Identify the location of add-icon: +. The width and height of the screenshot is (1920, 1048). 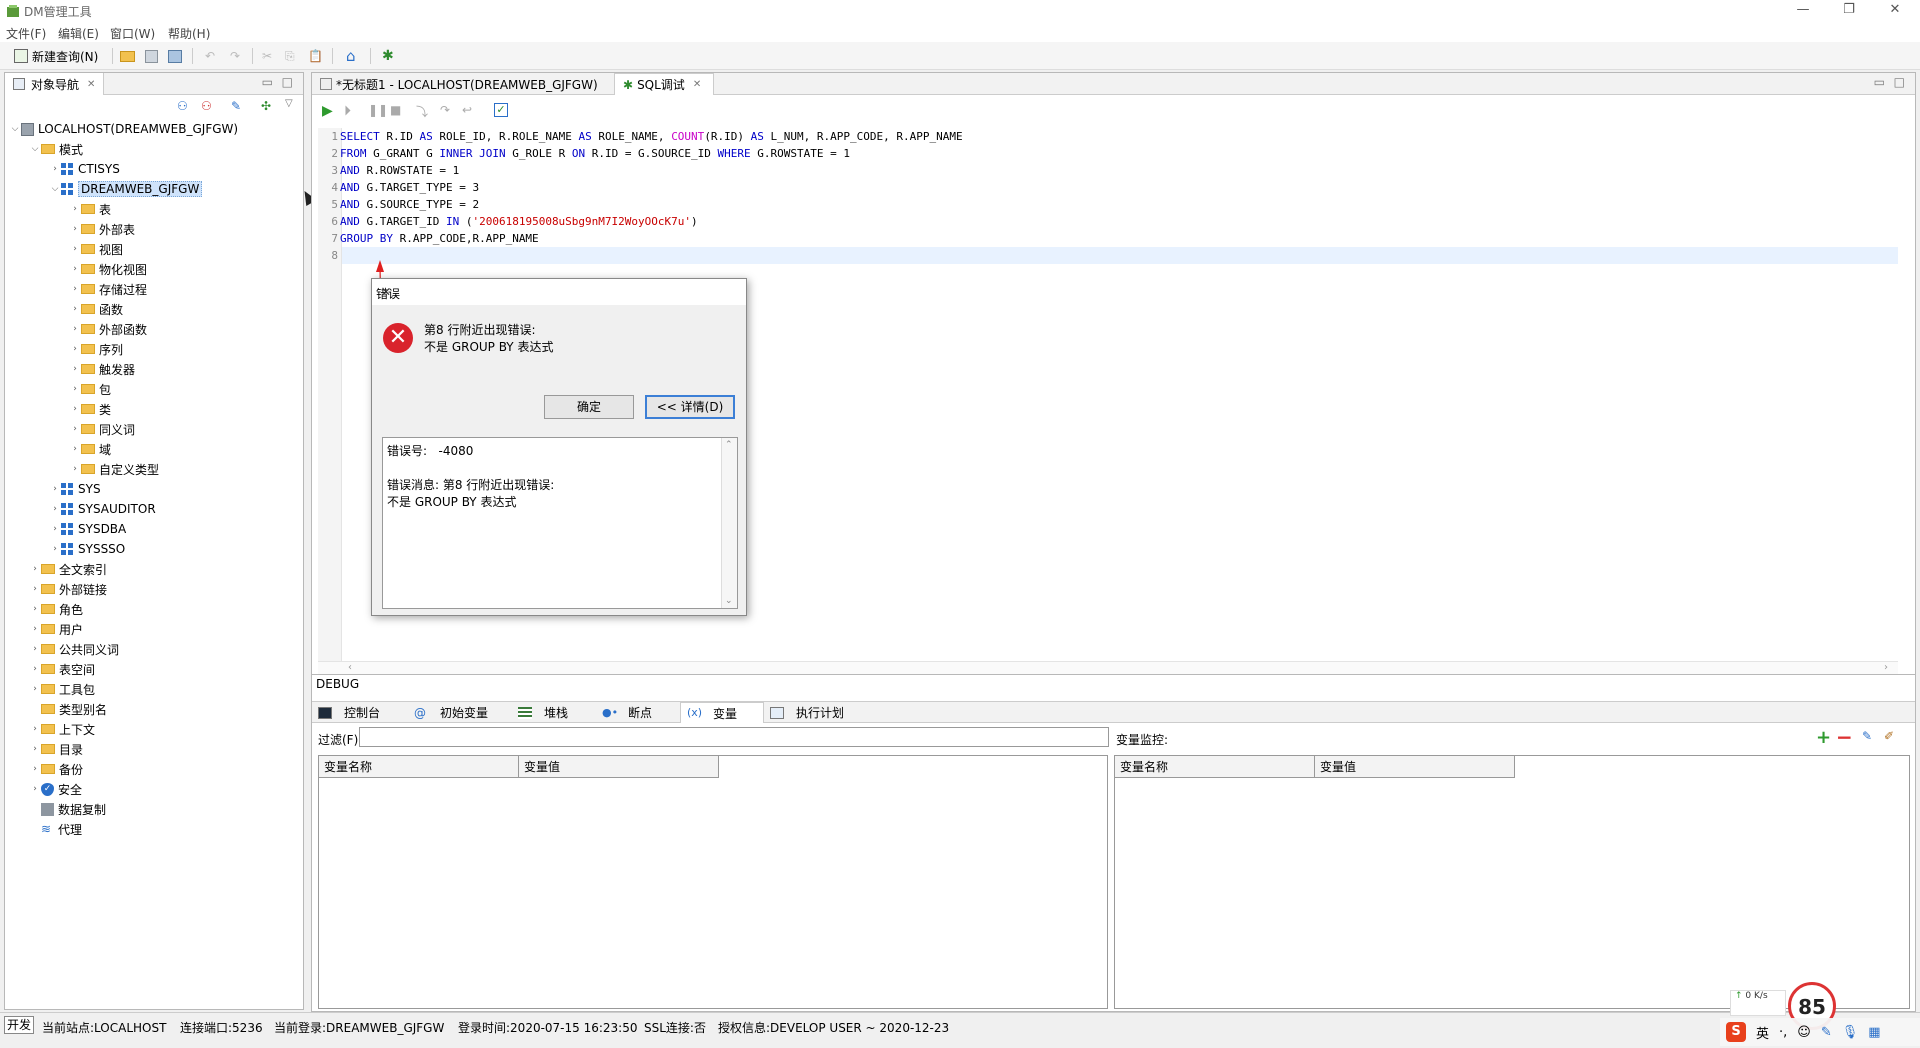
(1823, 737).